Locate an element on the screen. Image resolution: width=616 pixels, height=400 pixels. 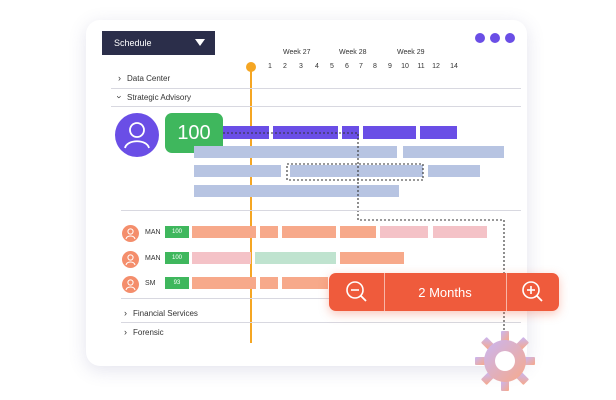
member-initials: SM is located at coordinates (150, 283).